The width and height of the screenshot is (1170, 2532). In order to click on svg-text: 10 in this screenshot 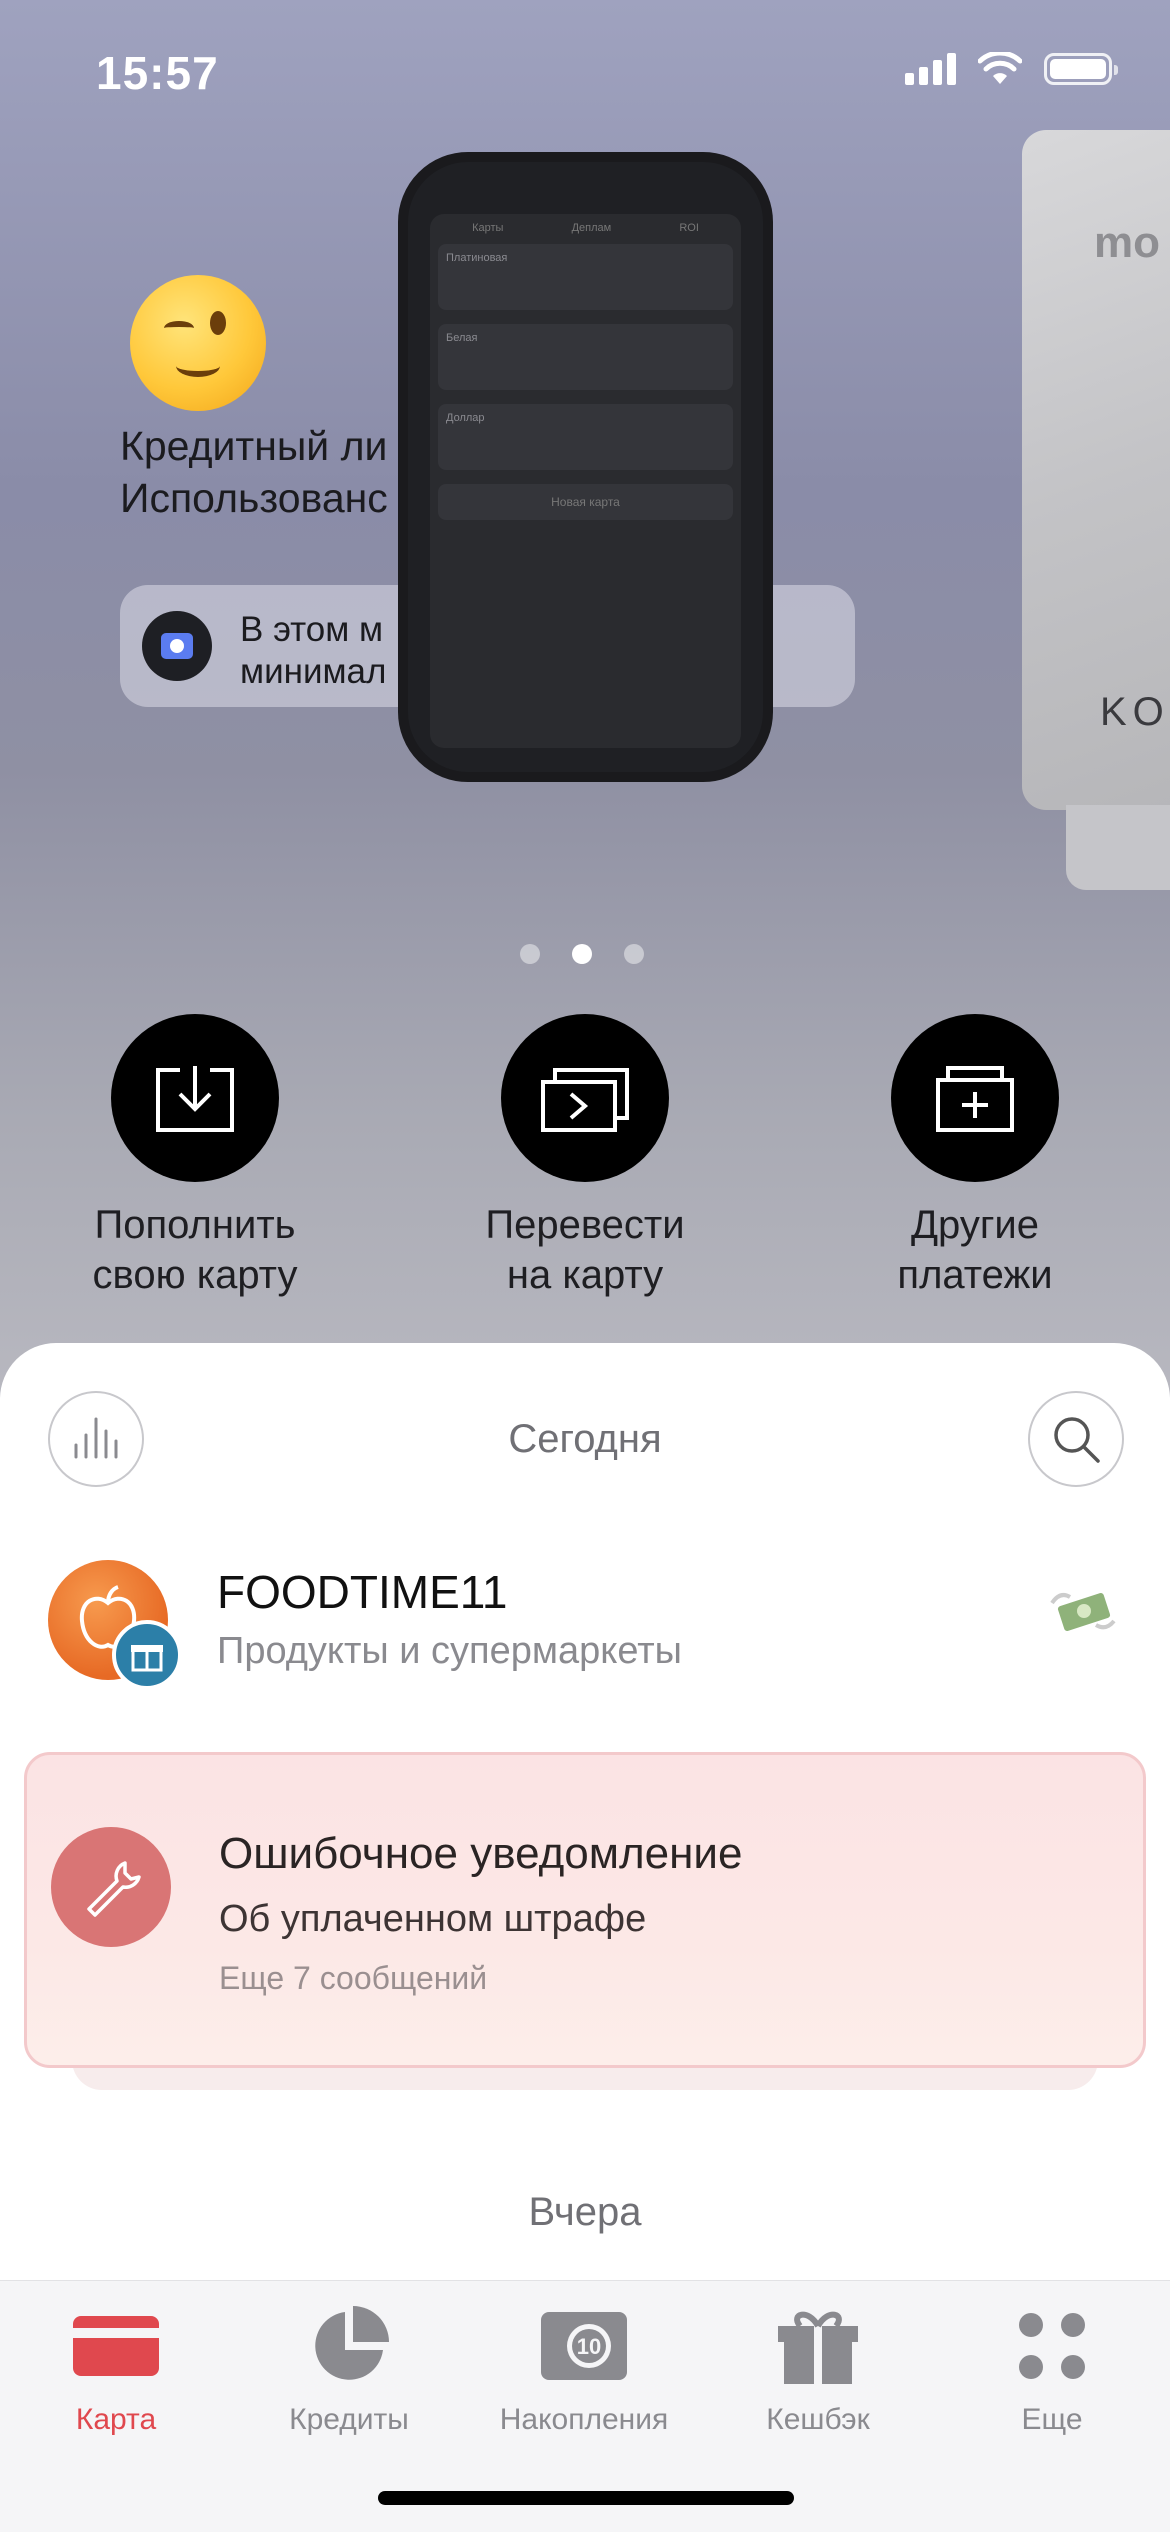, I will do `click(589, 2346)`.